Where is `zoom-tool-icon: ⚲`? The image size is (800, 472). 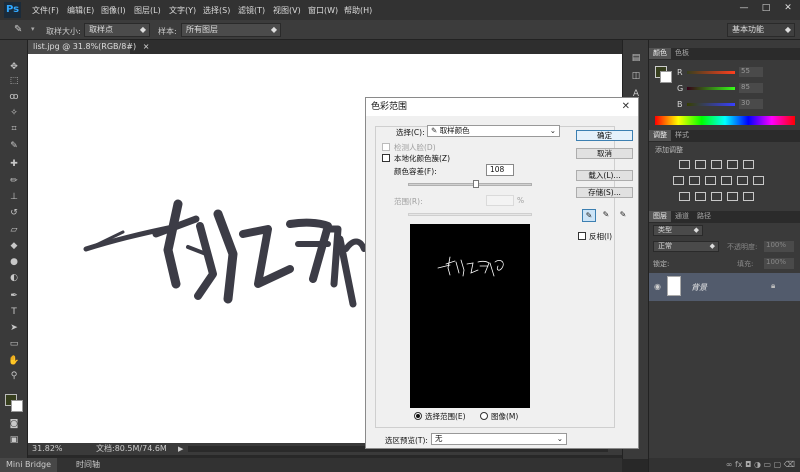 zoom-tool-icon: ⚲ is located at coordinates (14, 376).